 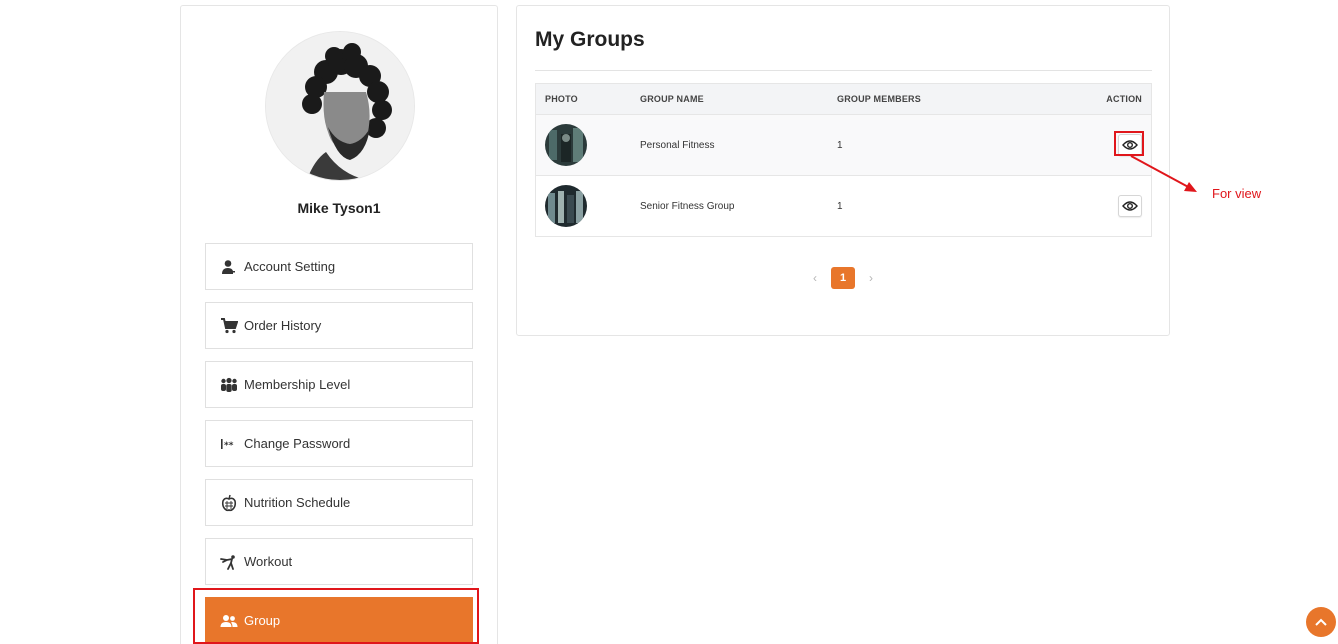 I want to click on sidebar-item-label: Change Password, so click(x=297, y=443).